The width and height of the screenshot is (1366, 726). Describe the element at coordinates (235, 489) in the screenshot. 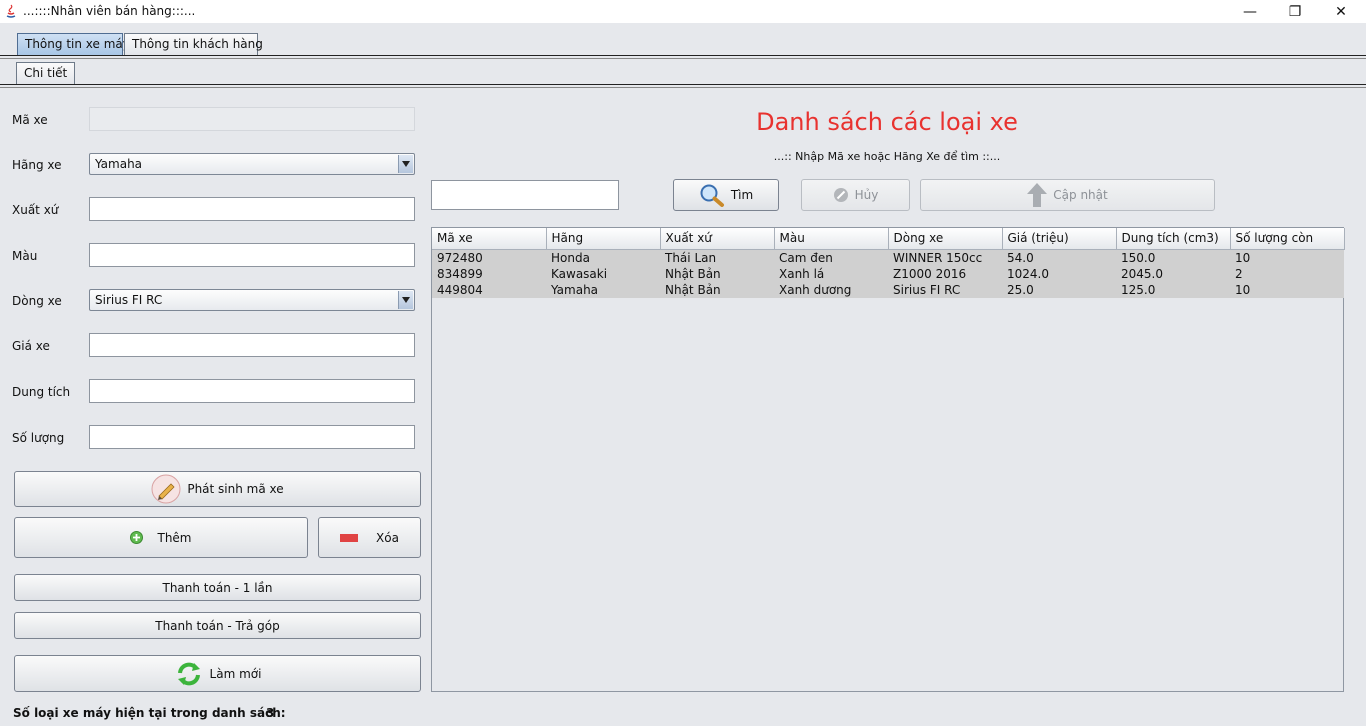

I see `generate-id-label: Phát sinh mã xe` at that location.